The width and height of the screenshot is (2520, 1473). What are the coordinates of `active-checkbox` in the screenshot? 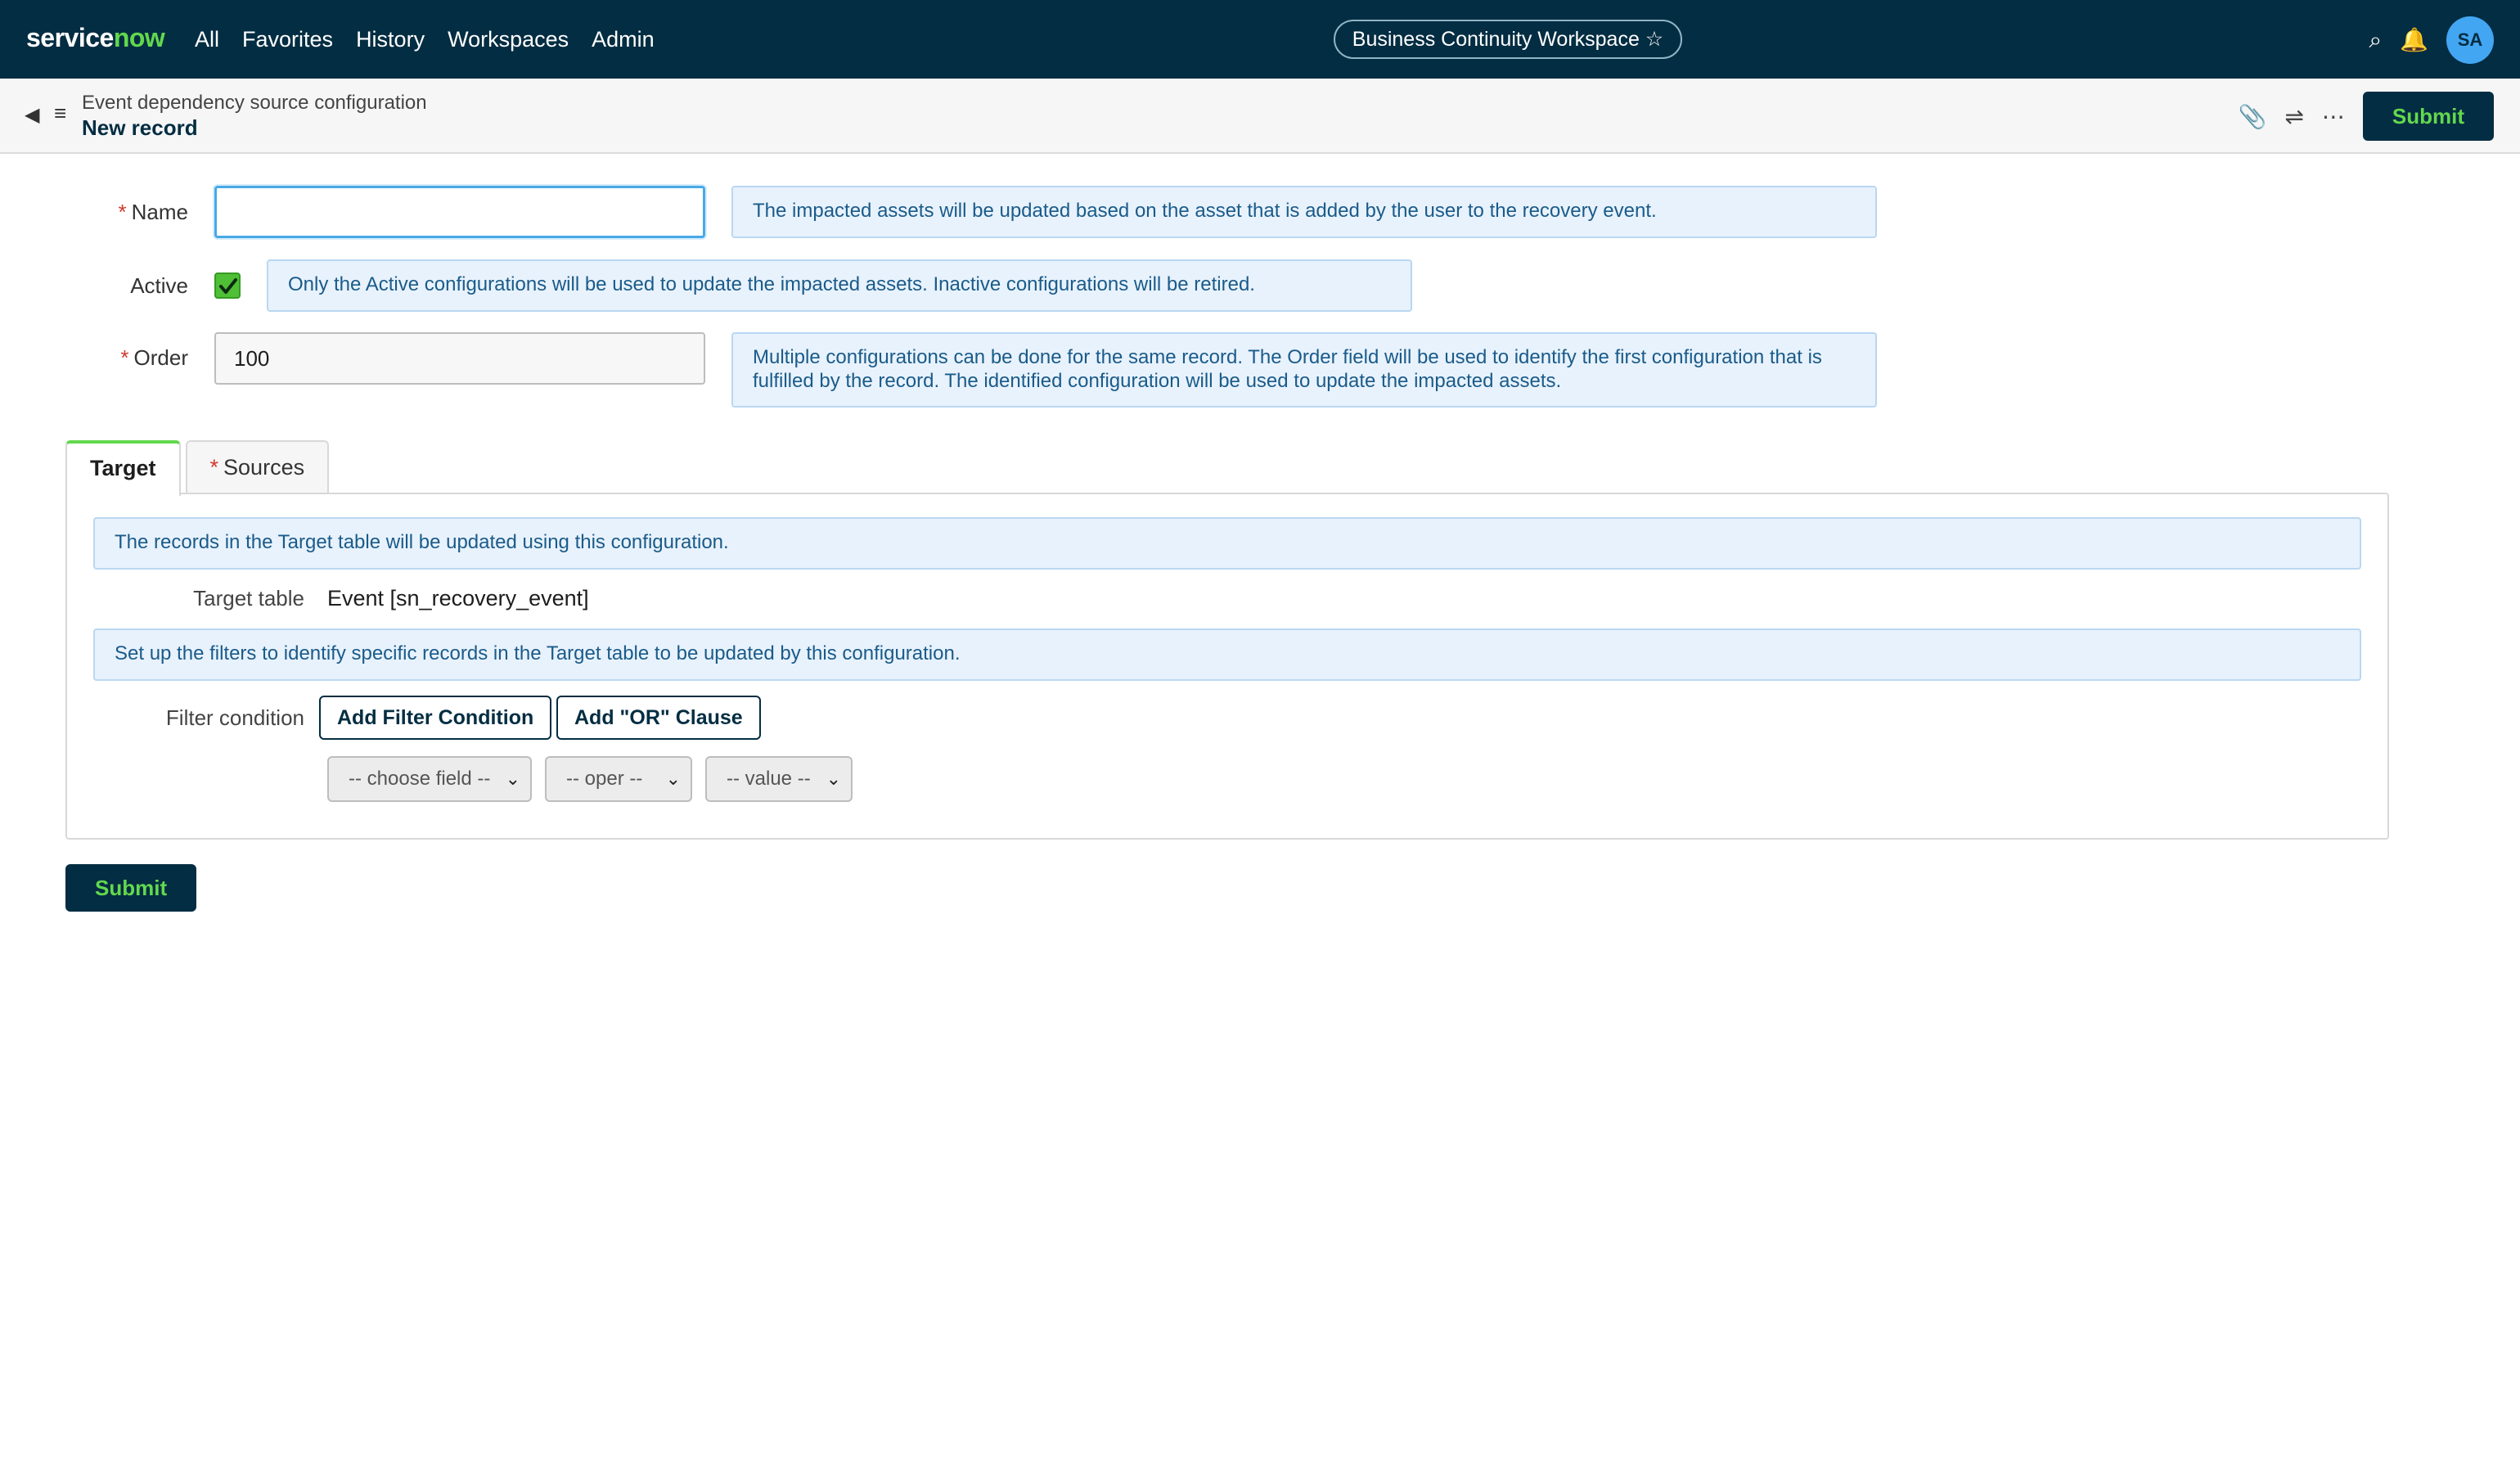 It's located at (228, 286).